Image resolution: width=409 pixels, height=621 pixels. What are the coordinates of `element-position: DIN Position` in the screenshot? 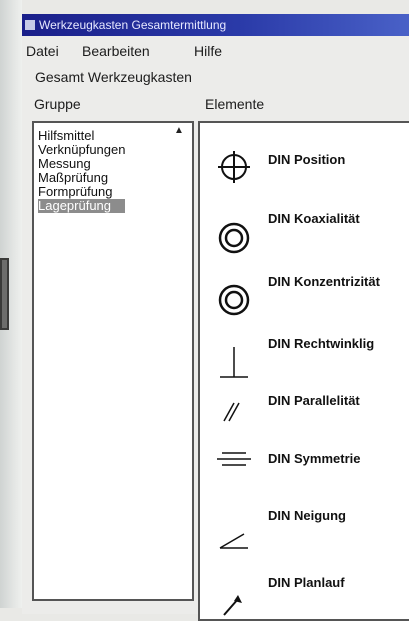 It's located at (306, 159).